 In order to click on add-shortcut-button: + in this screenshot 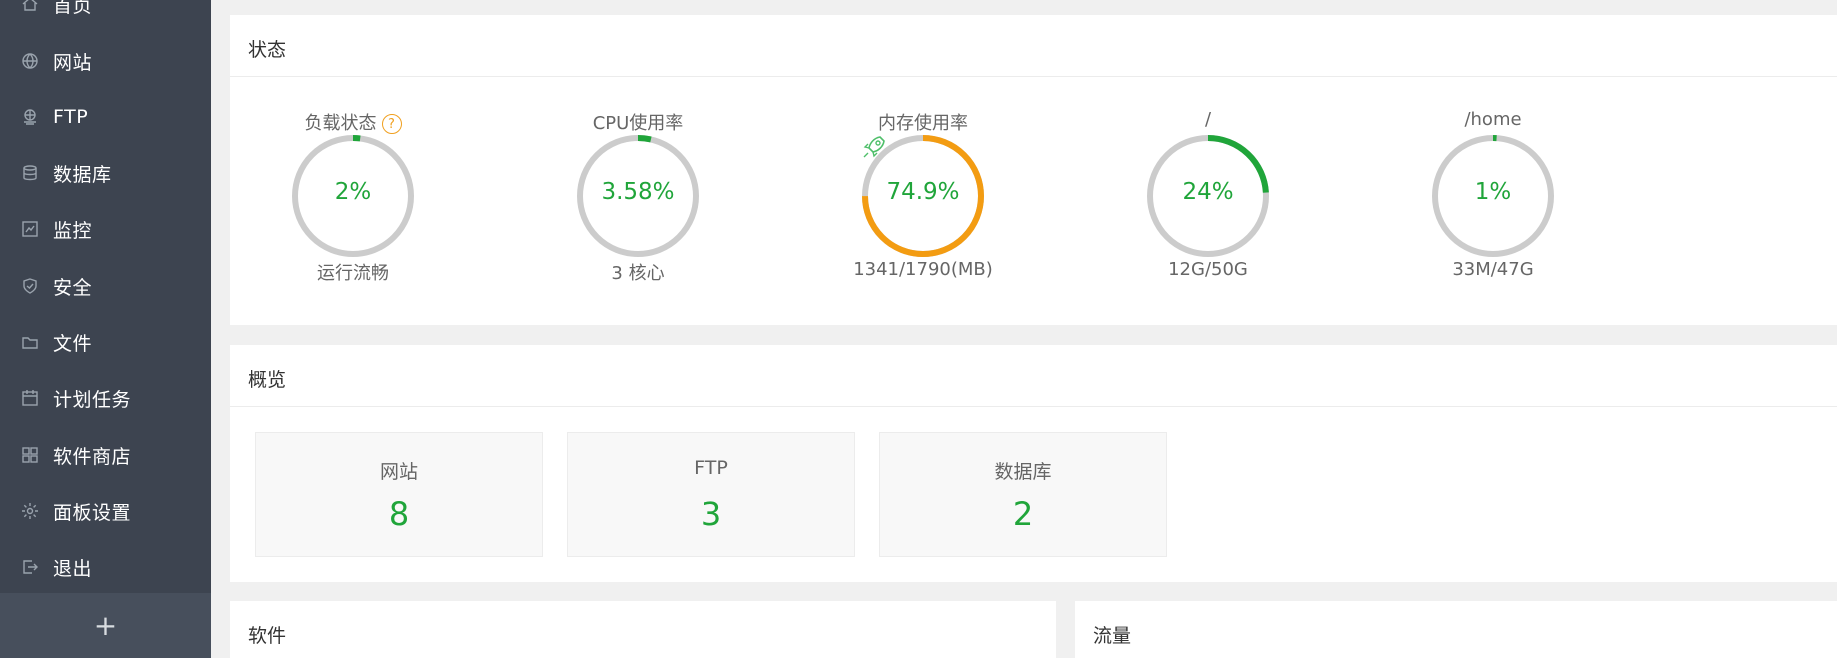, I will do `click(105, 625)`.